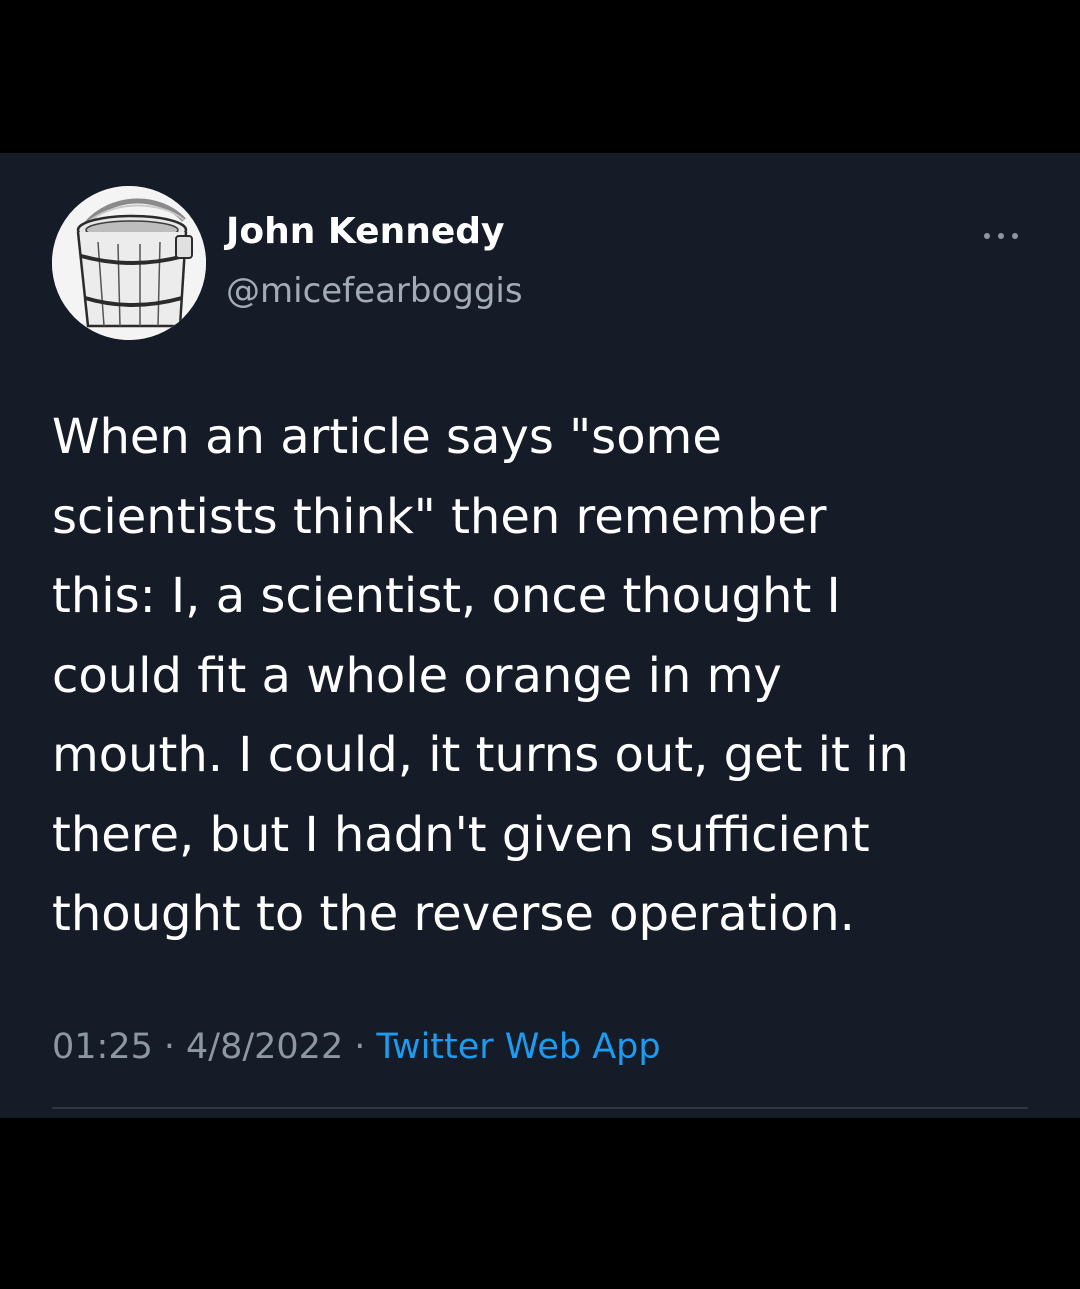 This screenshot has height=1289, width=1080. What do you see at coordinates (365, 232) in the screenshot?
I see `author-display-name: John Kennedy` at bounding box center [365, 232].